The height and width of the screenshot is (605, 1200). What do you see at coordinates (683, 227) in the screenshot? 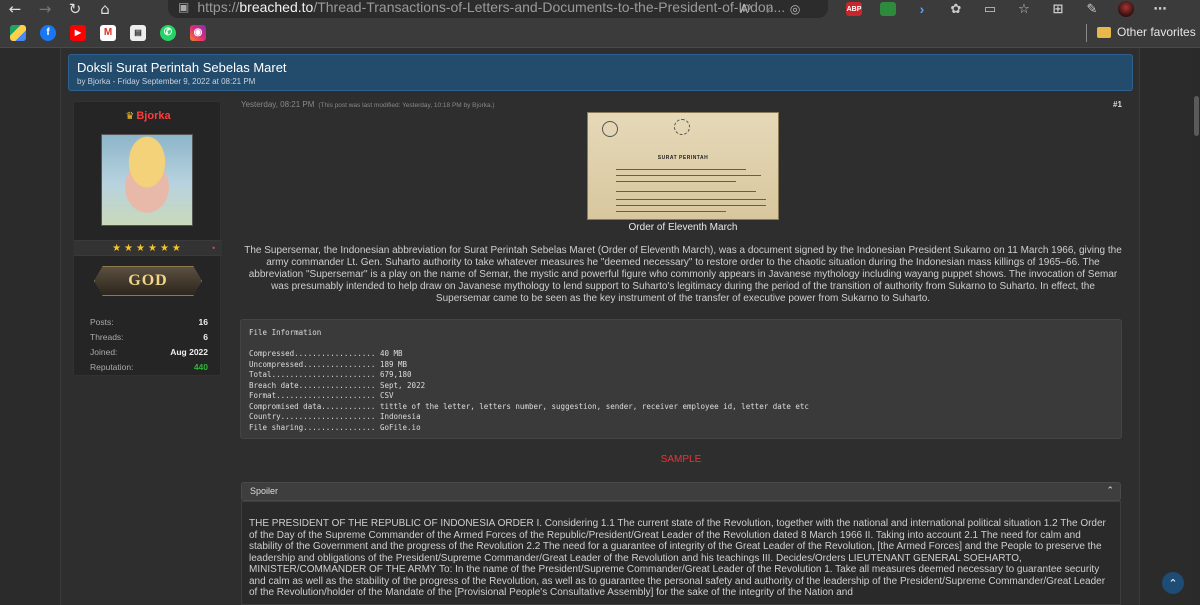
I see `image-caption: Order of Eleventh March` at bounding box center [683, 227].